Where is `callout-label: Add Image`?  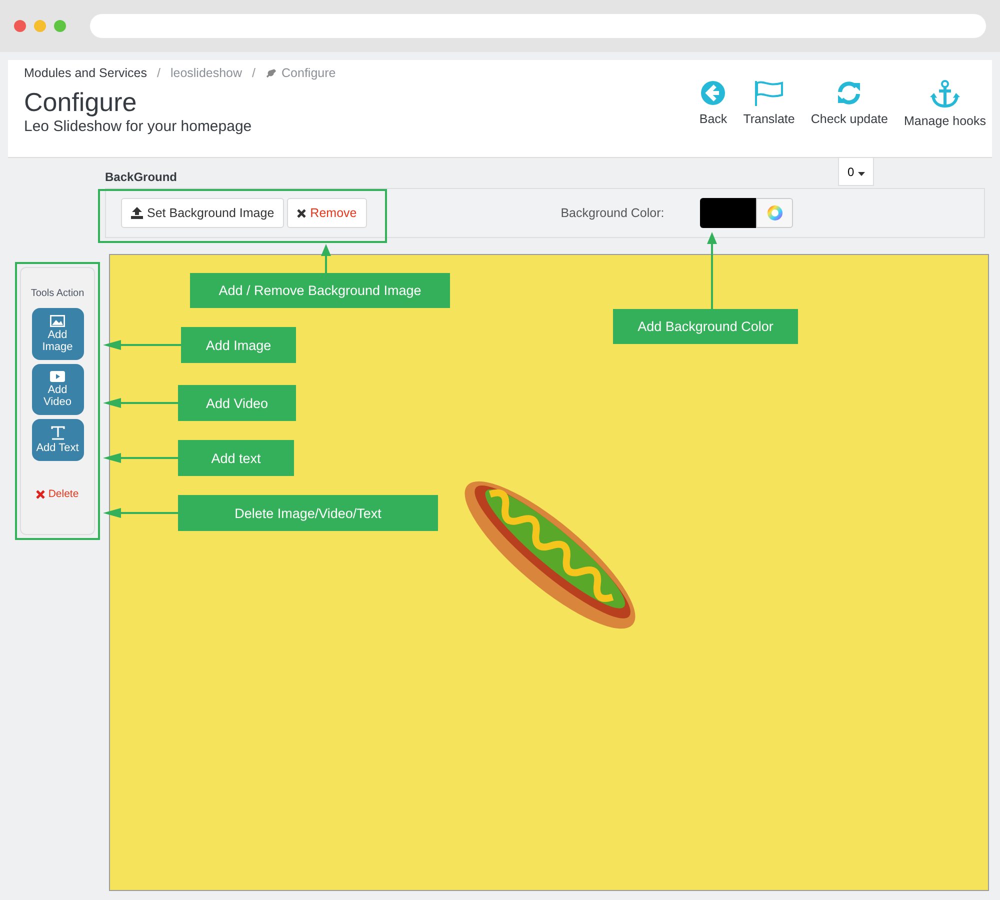 callout-label: Add Image is located at coordinates (238, 345).